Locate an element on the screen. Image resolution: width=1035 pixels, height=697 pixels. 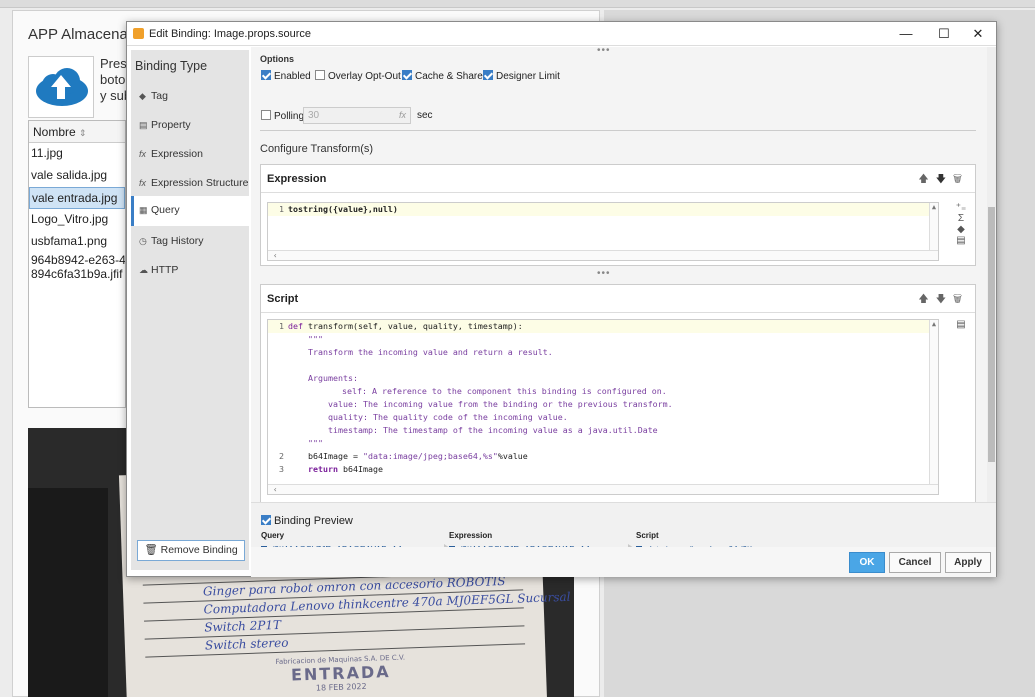
clock-icon: ◷ is located at coordinates (143, 241).